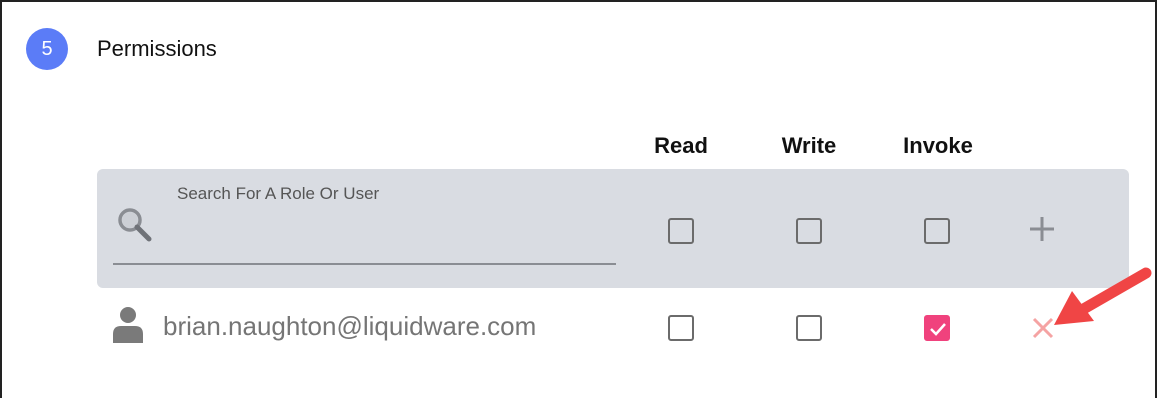  Describe the element at coordinates (681, 328) in the screenshot. I see `user-read-checkbox` at that location.